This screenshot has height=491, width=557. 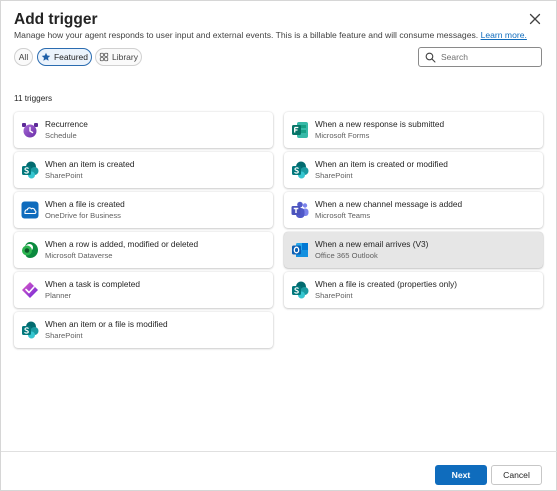 I want to click on dataverse-icon, so click(x=30, y=250).